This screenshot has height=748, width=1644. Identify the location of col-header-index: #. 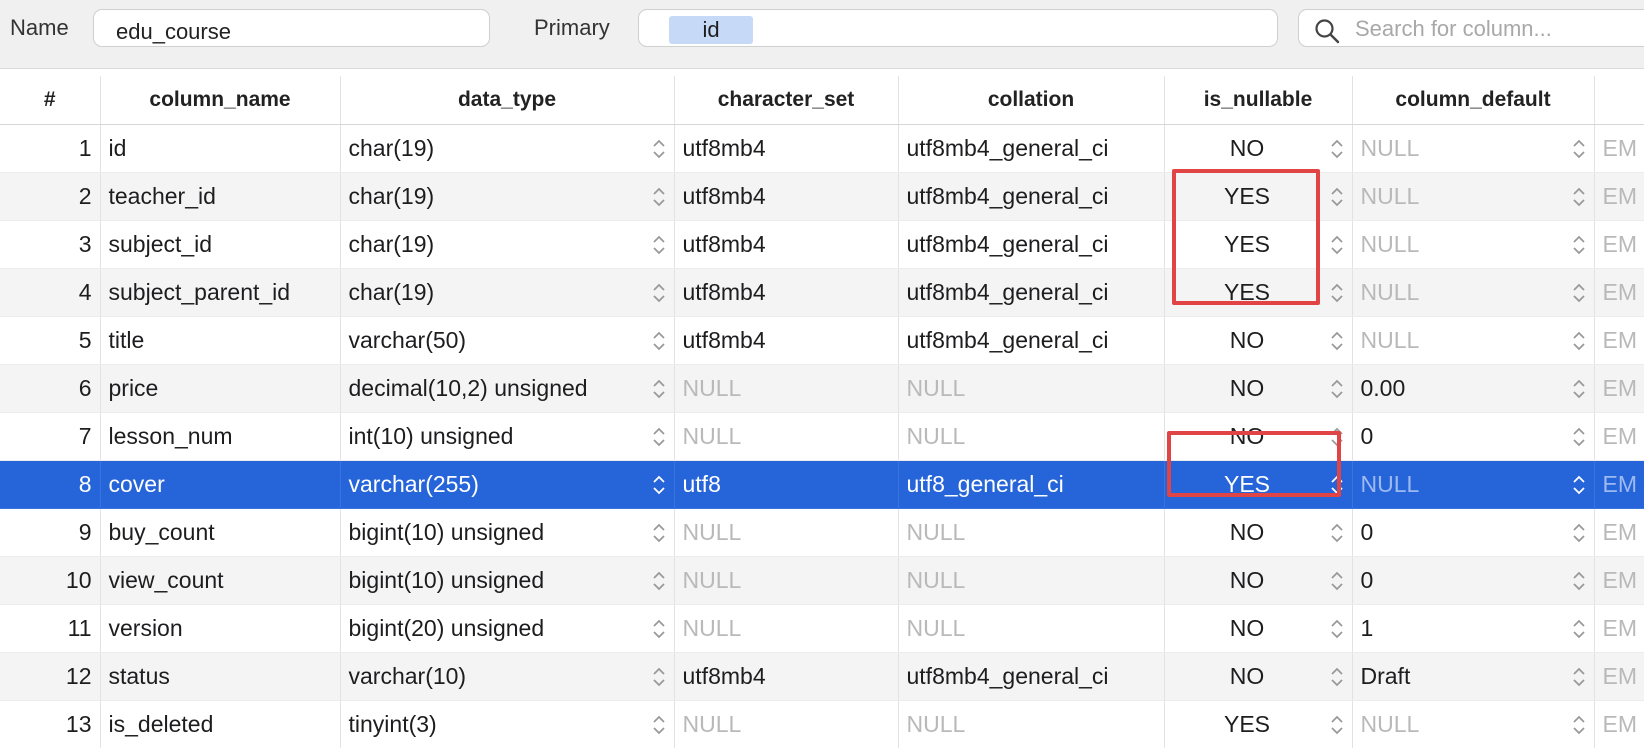
(50, 100).